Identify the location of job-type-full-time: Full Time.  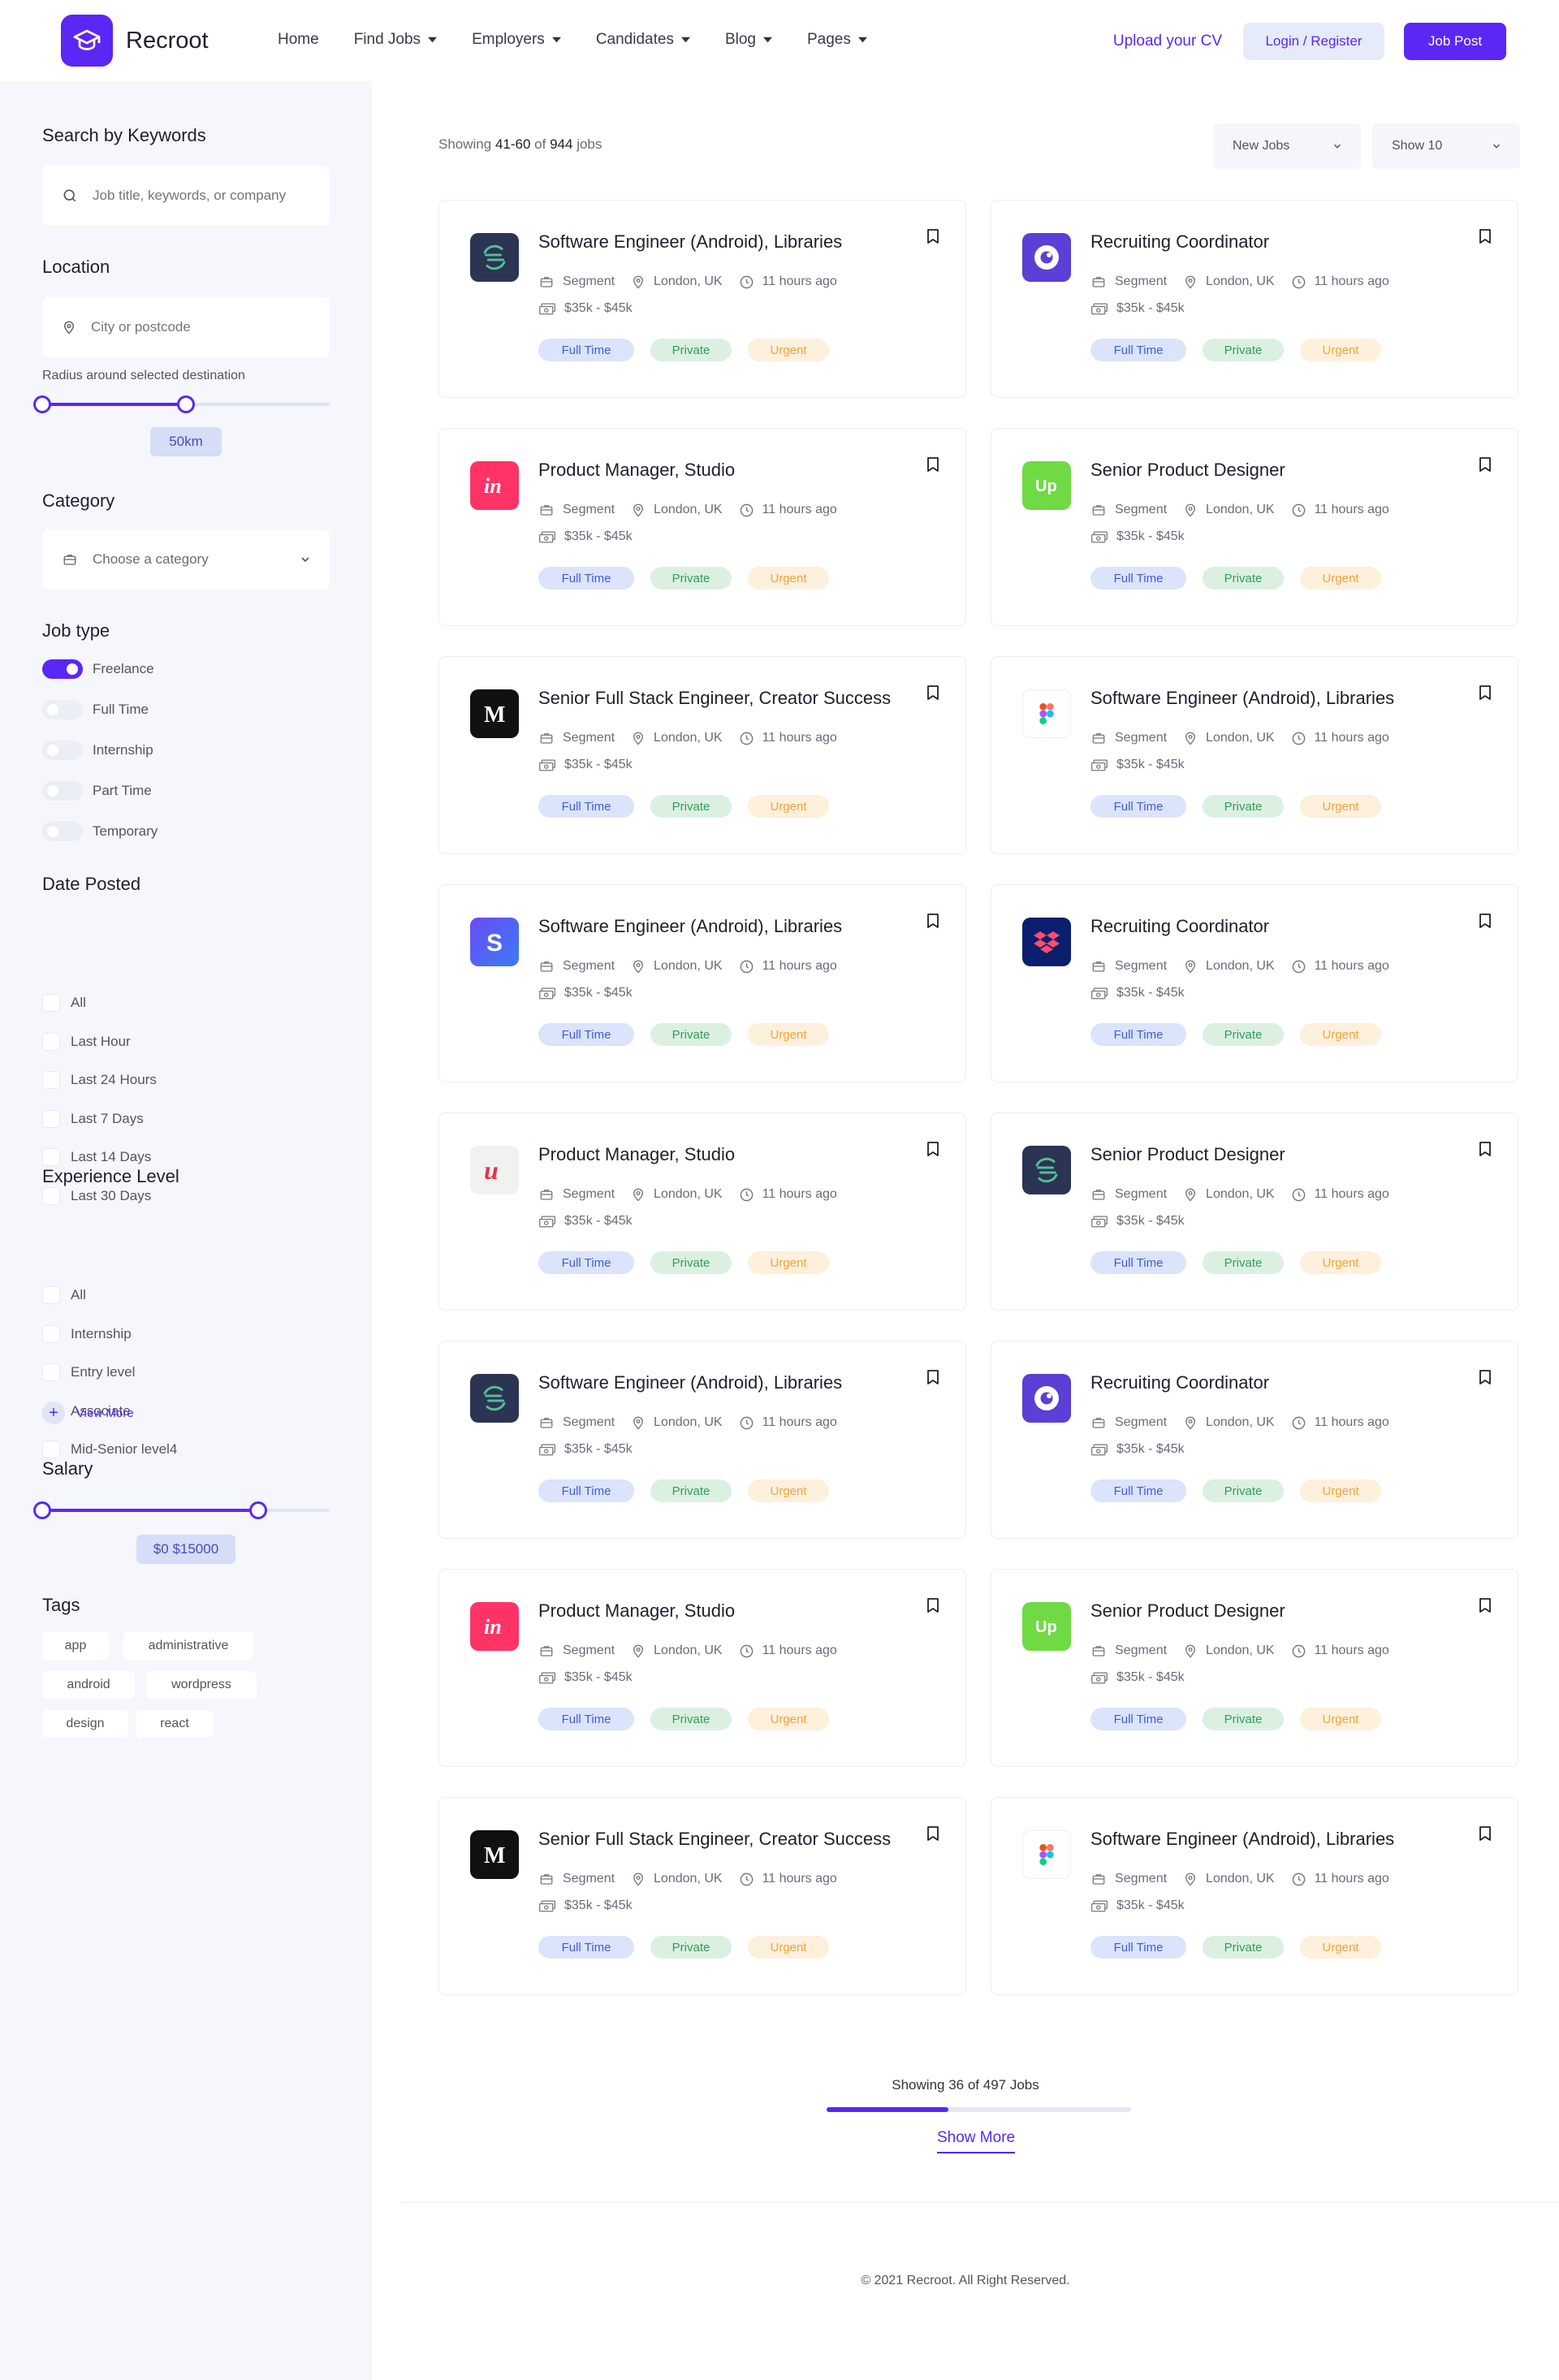
(96, 710).